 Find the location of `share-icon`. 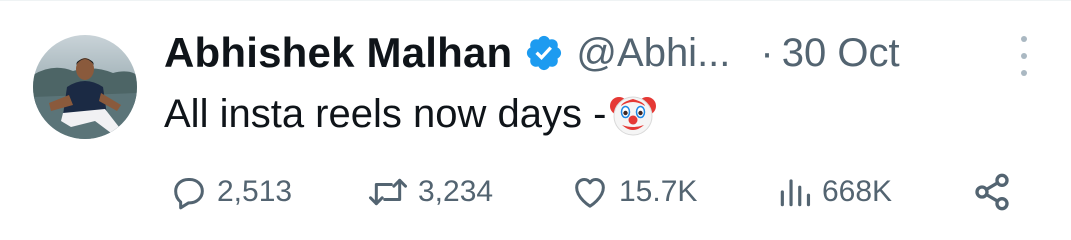

share-icon is located at coordinates (992, 192).